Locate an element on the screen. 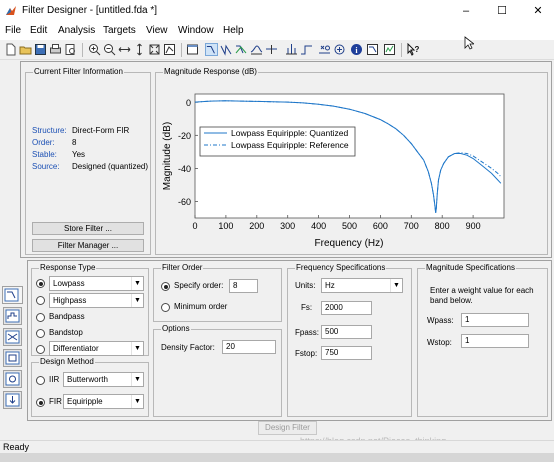 Image resolution: width=554 pixels, height=462 pixels. filter-coefficients-icon is located at coordinates (339, 49).